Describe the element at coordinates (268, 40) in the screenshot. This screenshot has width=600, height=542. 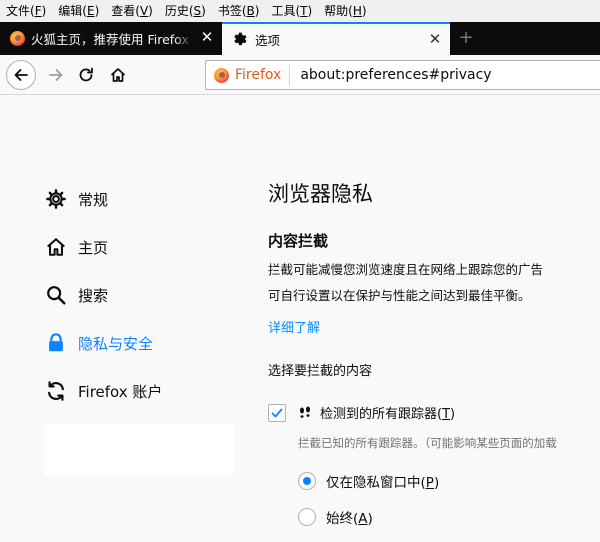
I see `tab-label: 选项` at that location.